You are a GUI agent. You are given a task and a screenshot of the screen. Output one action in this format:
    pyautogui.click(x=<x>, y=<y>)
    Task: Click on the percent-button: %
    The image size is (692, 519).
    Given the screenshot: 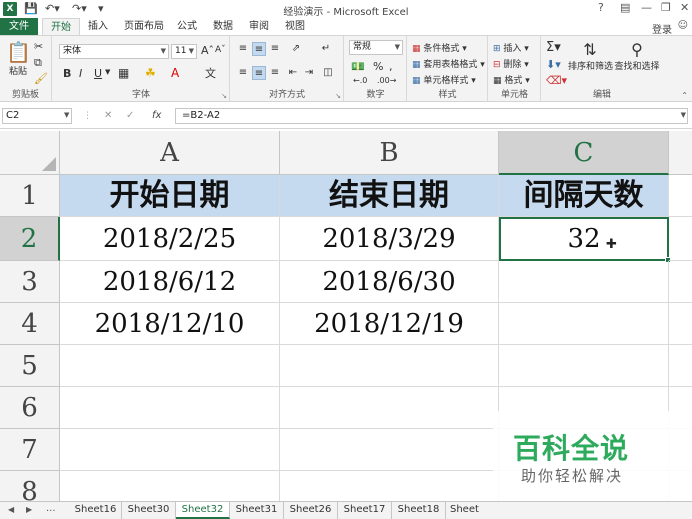 What is the action you would take?
    pyautogui.click(x=378, y=66)
    